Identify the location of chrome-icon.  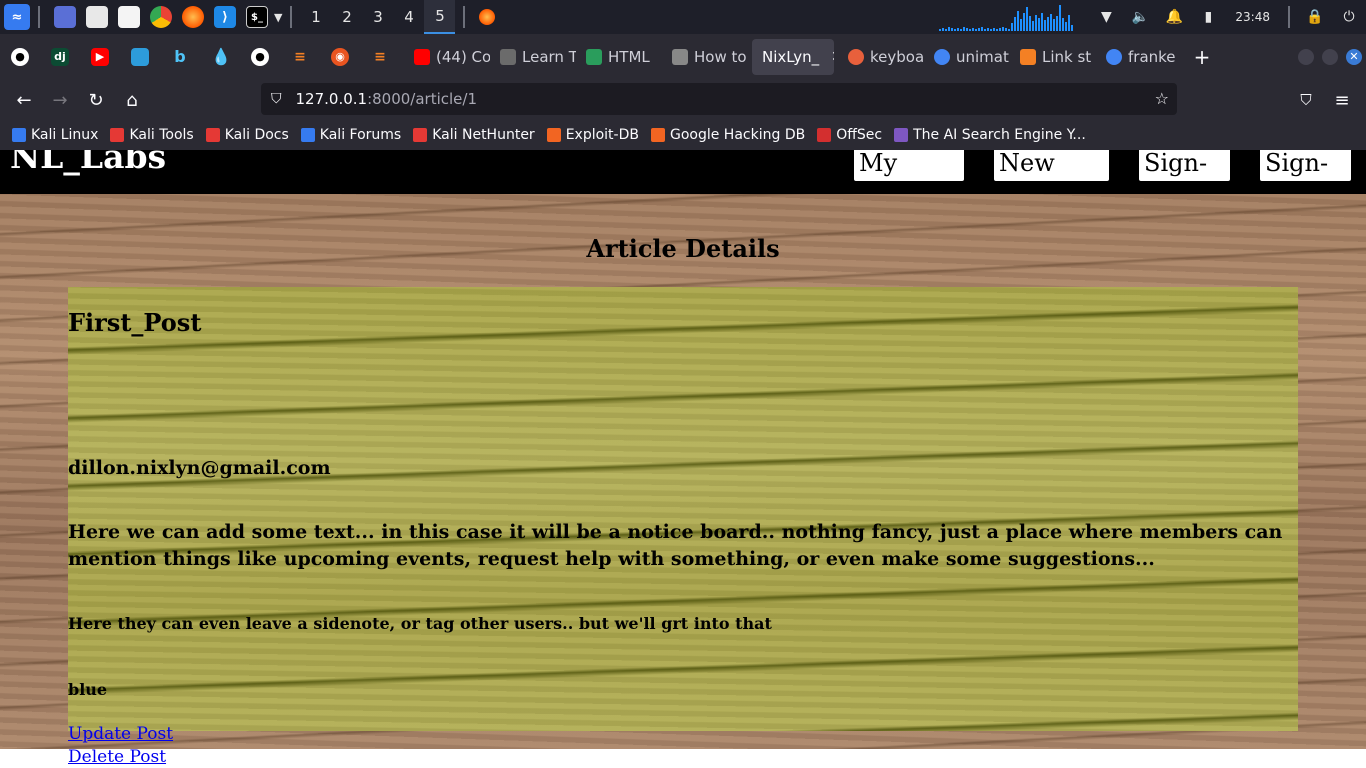
(161, 17).